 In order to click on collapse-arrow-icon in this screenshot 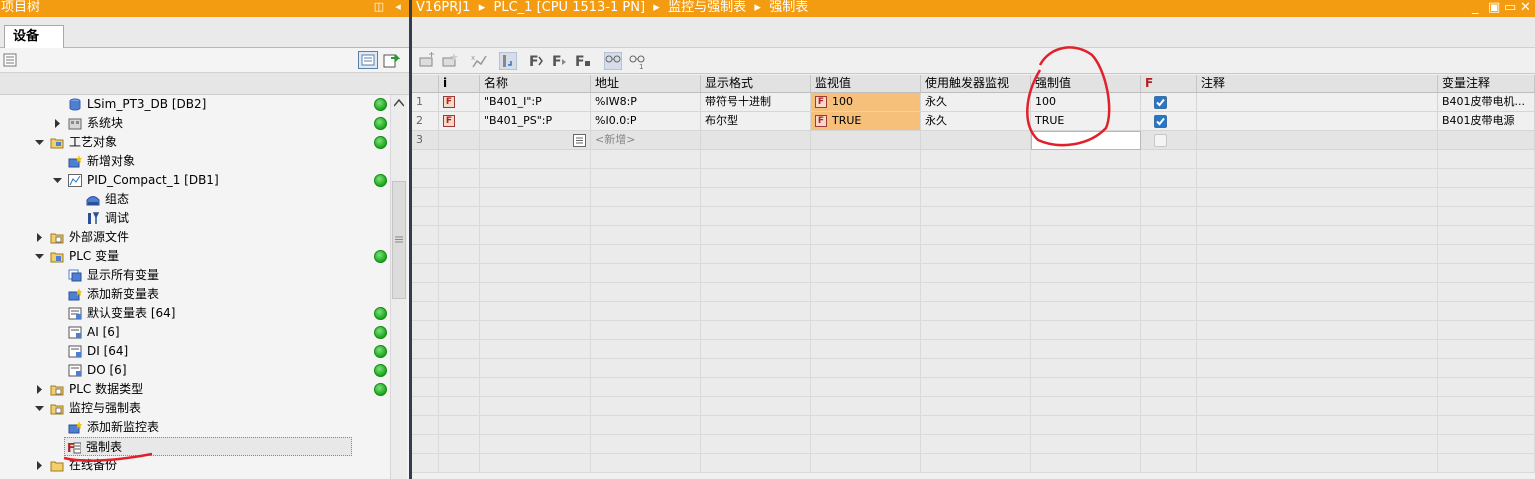, I will do `click(39, 408)`.